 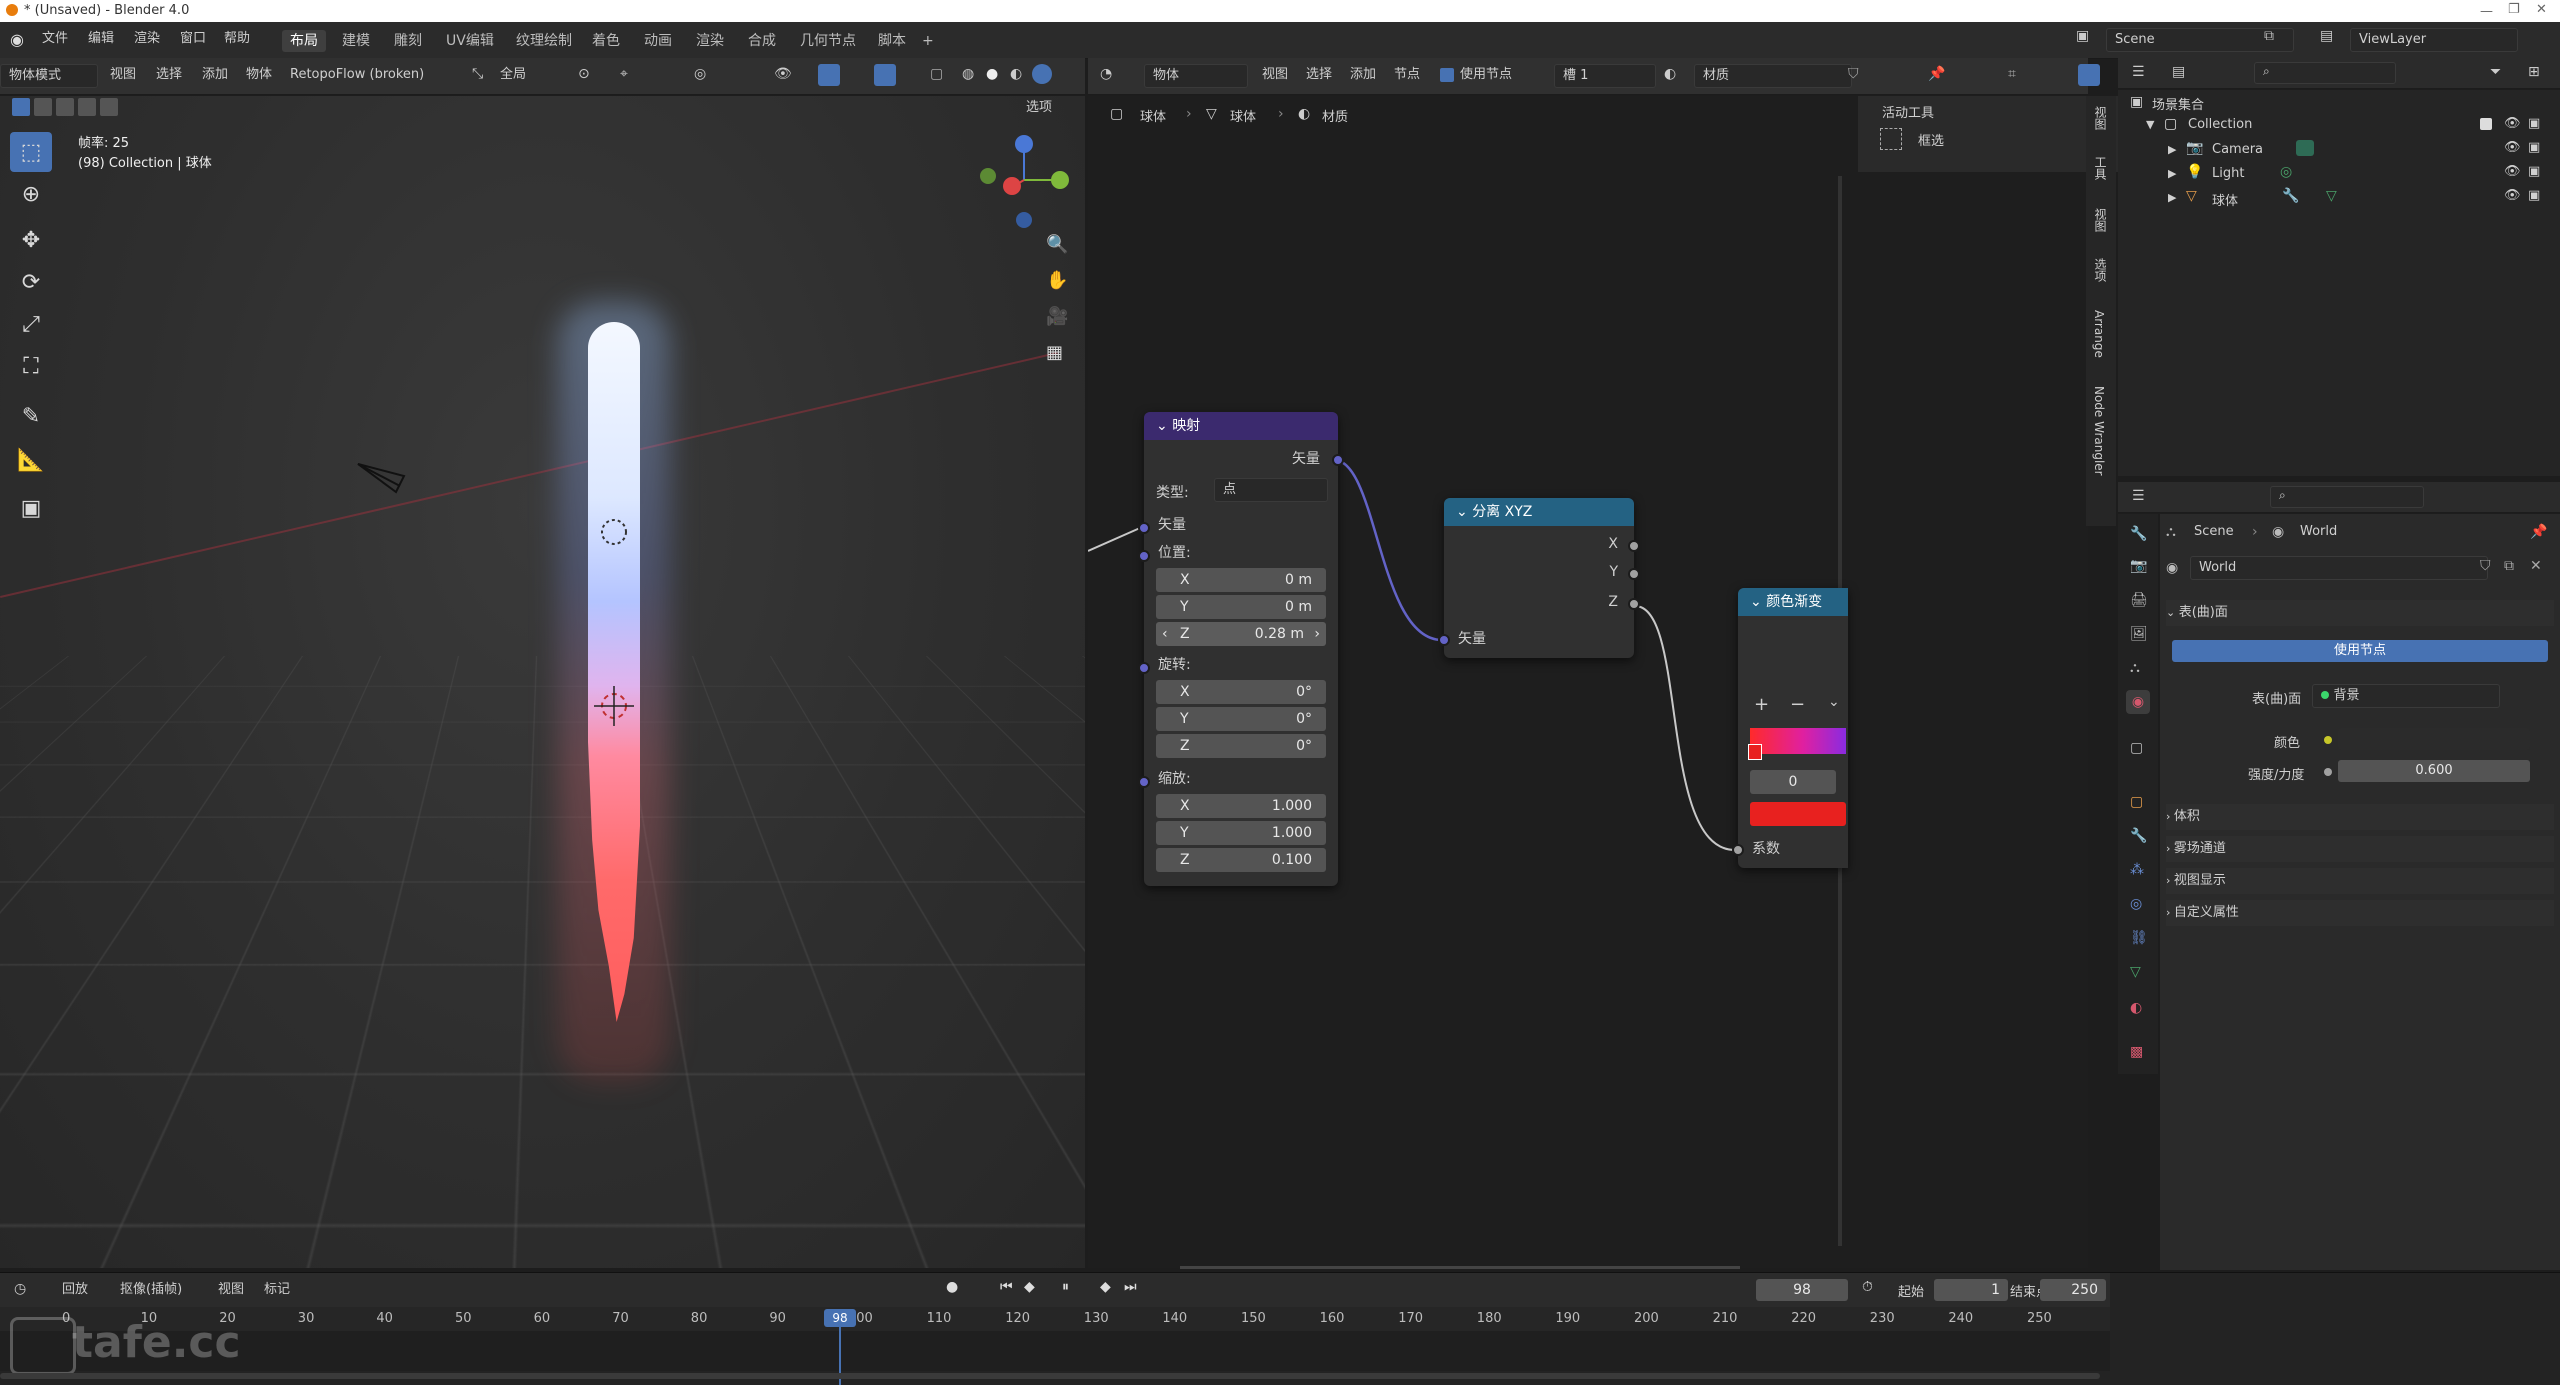 What do you see at coordinates (2139, 600) in the screenshot?
I see `output-tab-icon: 🖨` at bounding box center [2139, 600].